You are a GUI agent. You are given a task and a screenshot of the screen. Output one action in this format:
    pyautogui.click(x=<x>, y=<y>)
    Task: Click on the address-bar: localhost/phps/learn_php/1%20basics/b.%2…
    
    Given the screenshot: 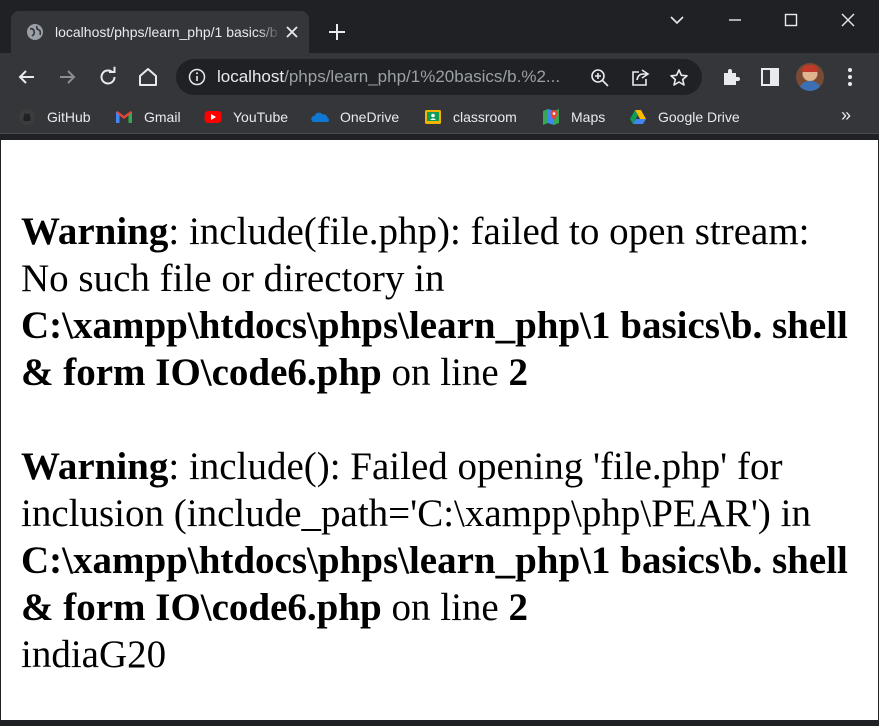 What is the action you would take?
    pyautogui.click(x=439, y=77)
    